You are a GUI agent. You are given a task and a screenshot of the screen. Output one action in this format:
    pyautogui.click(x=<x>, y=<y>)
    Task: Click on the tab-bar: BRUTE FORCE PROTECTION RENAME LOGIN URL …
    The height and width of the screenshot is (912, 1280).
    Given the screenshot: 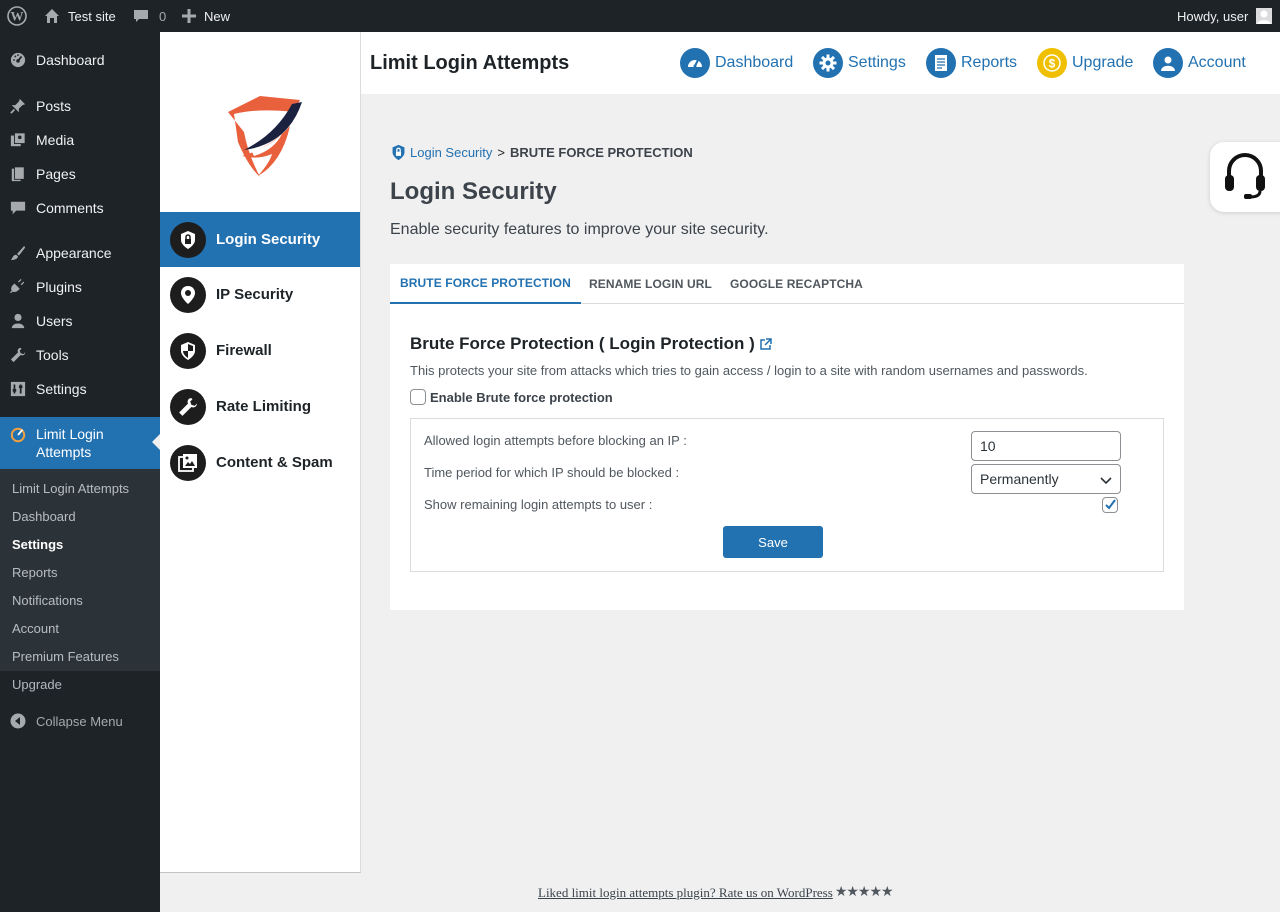 What is the action you would take?
    pyautogui.click(x=787, y=284)
    